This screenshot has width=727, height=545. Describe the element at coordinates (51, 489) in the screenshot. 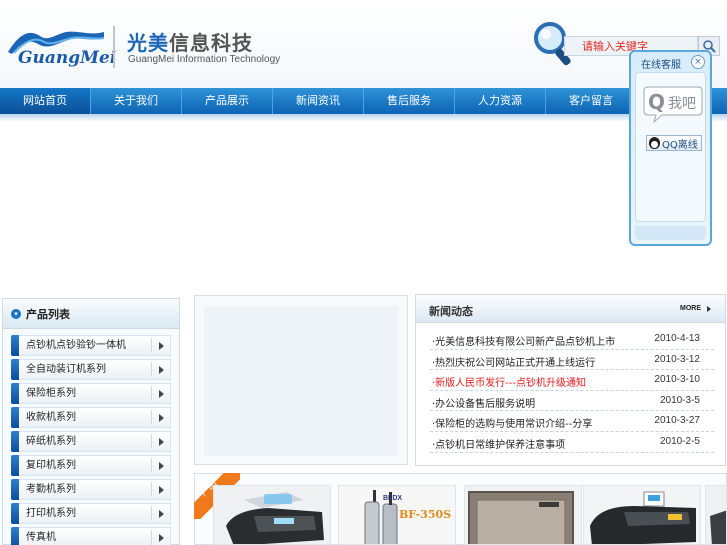

I see `product-item-label: 考勤机系列` at that location.